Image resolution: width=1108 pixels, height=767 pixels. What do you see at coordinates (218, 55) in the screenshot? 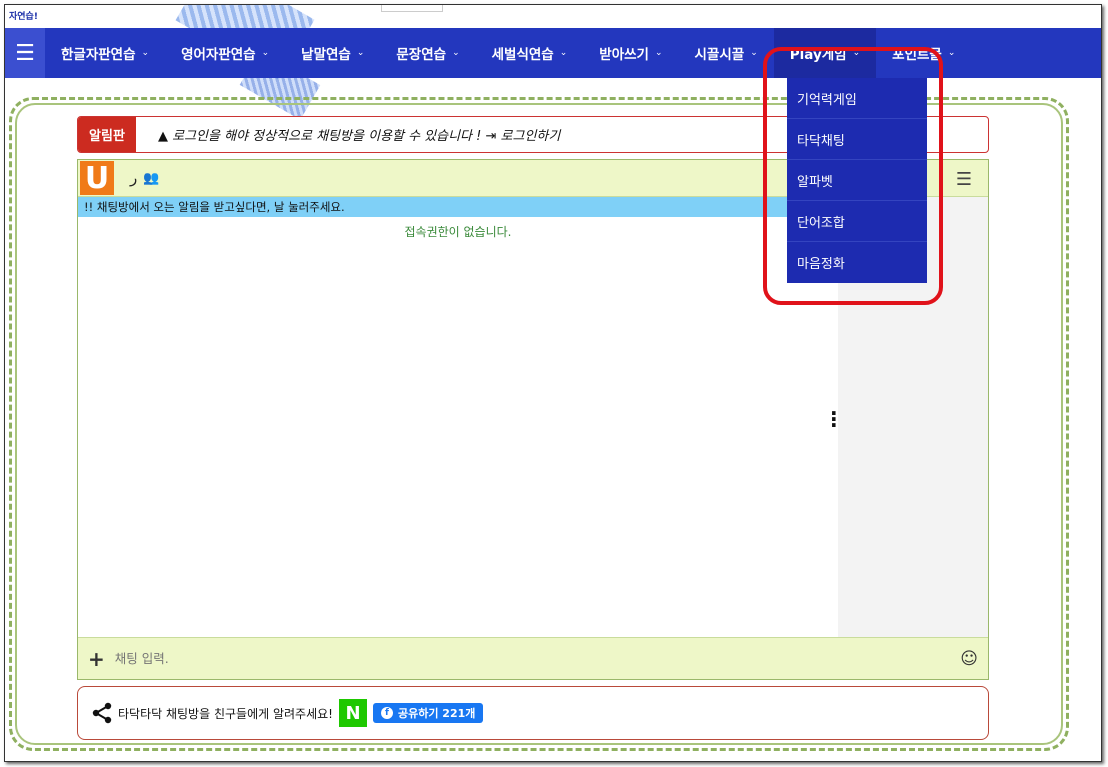
I see `nav-label: 영어자판연습` at bounding box center [218, 55].